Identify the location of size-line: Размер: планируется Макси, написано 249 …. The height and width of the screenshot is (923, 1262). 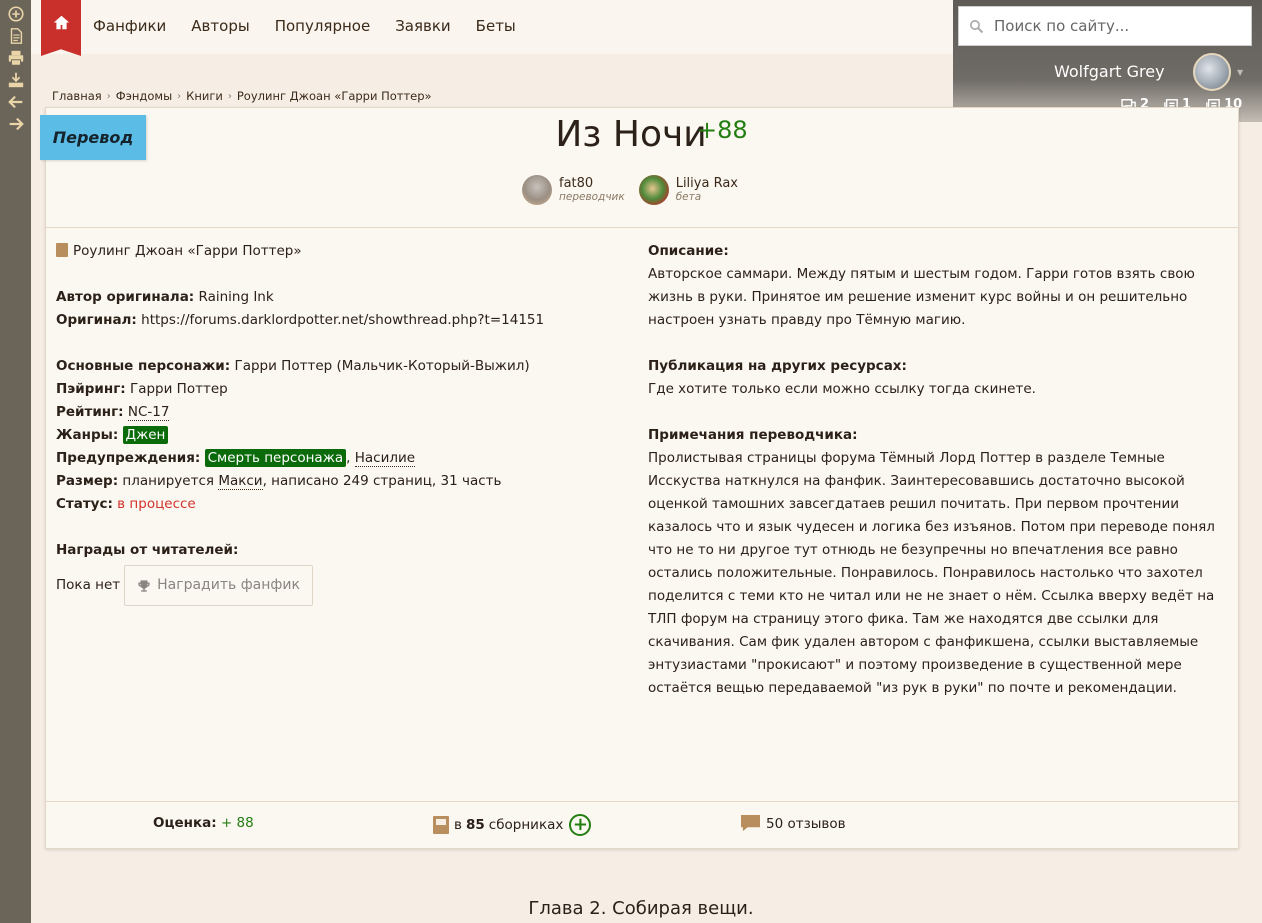
(341, 481).